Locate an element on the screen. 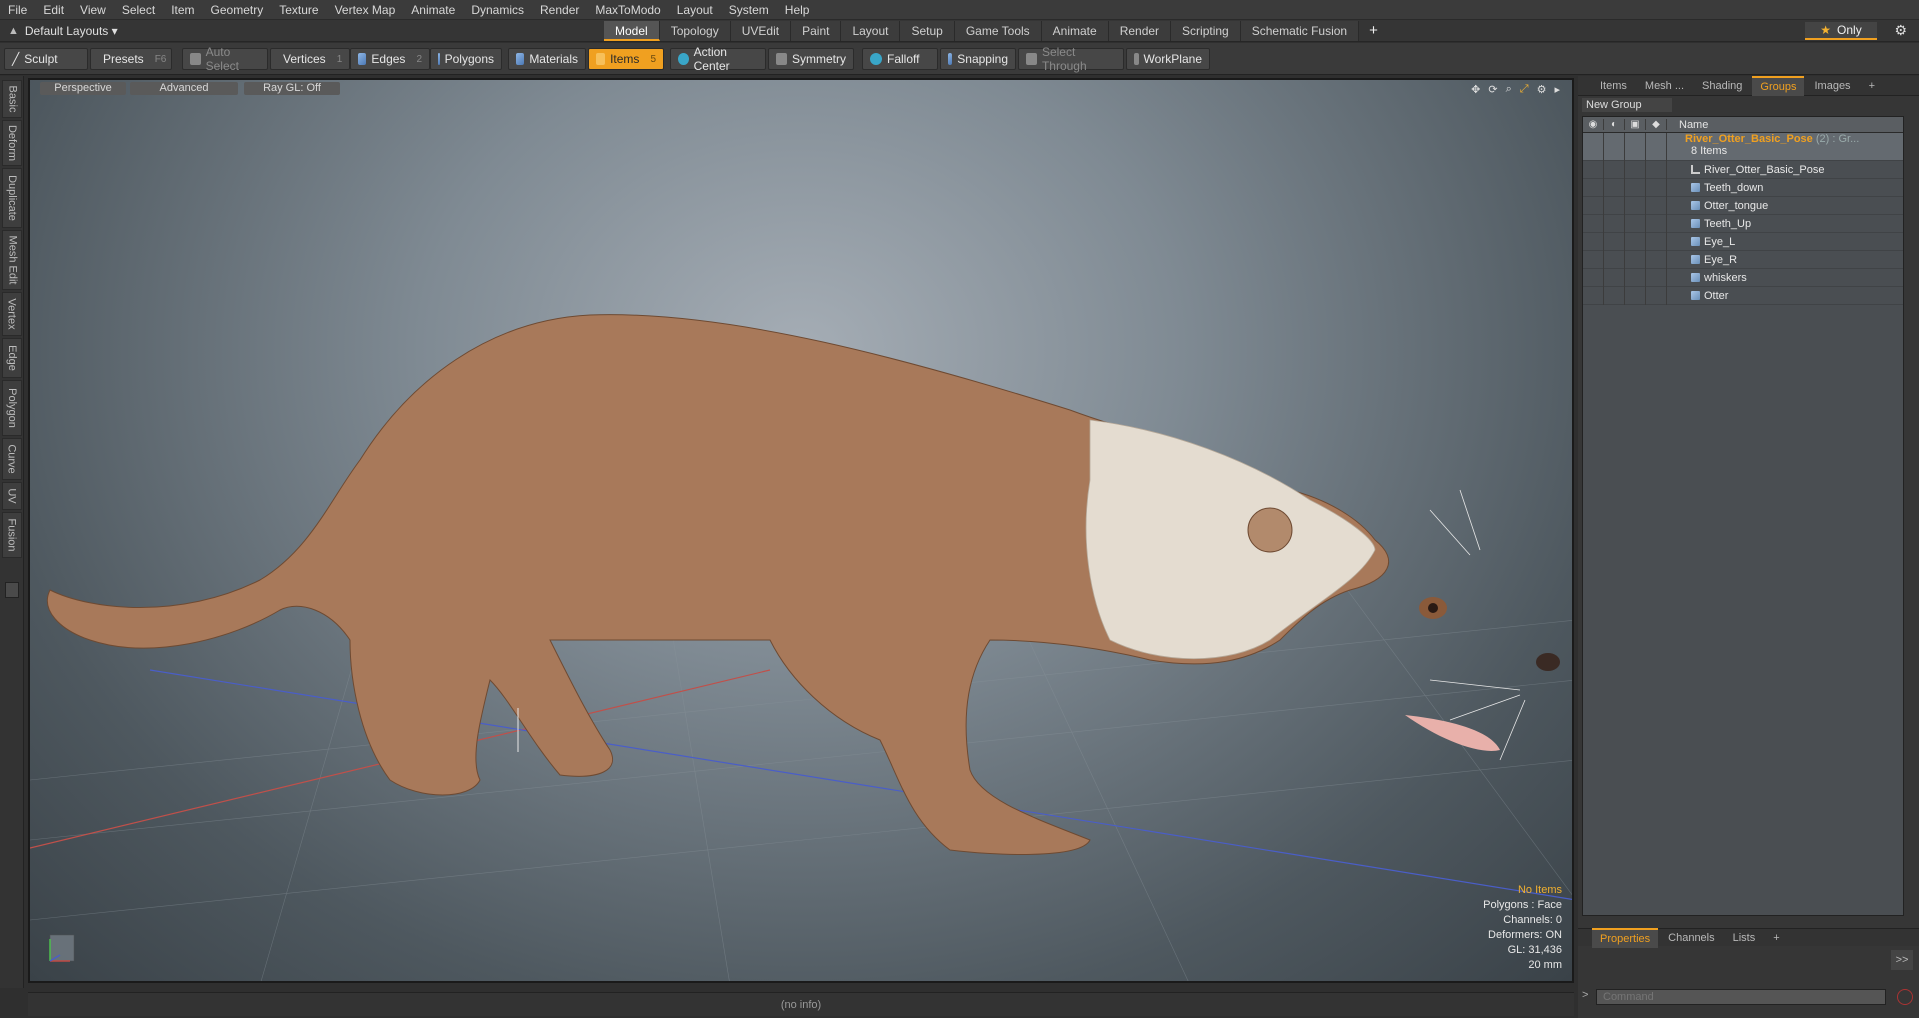 This screenshot has width=1919, height=1018. tab-groups: Groups is located at coordinates (1778, 85).